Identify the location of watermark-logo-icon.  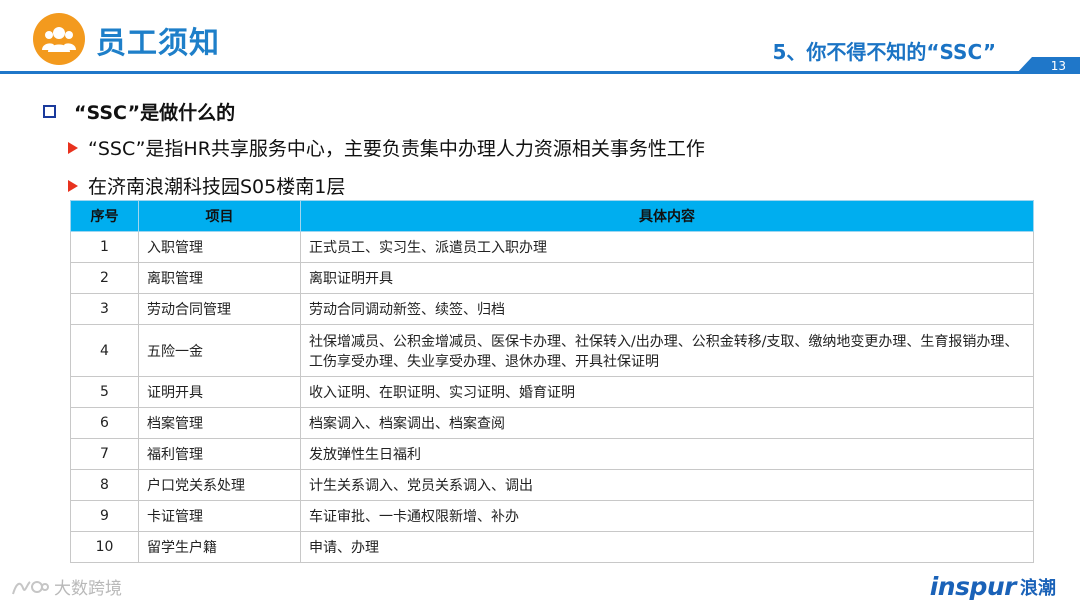
(30, 587).